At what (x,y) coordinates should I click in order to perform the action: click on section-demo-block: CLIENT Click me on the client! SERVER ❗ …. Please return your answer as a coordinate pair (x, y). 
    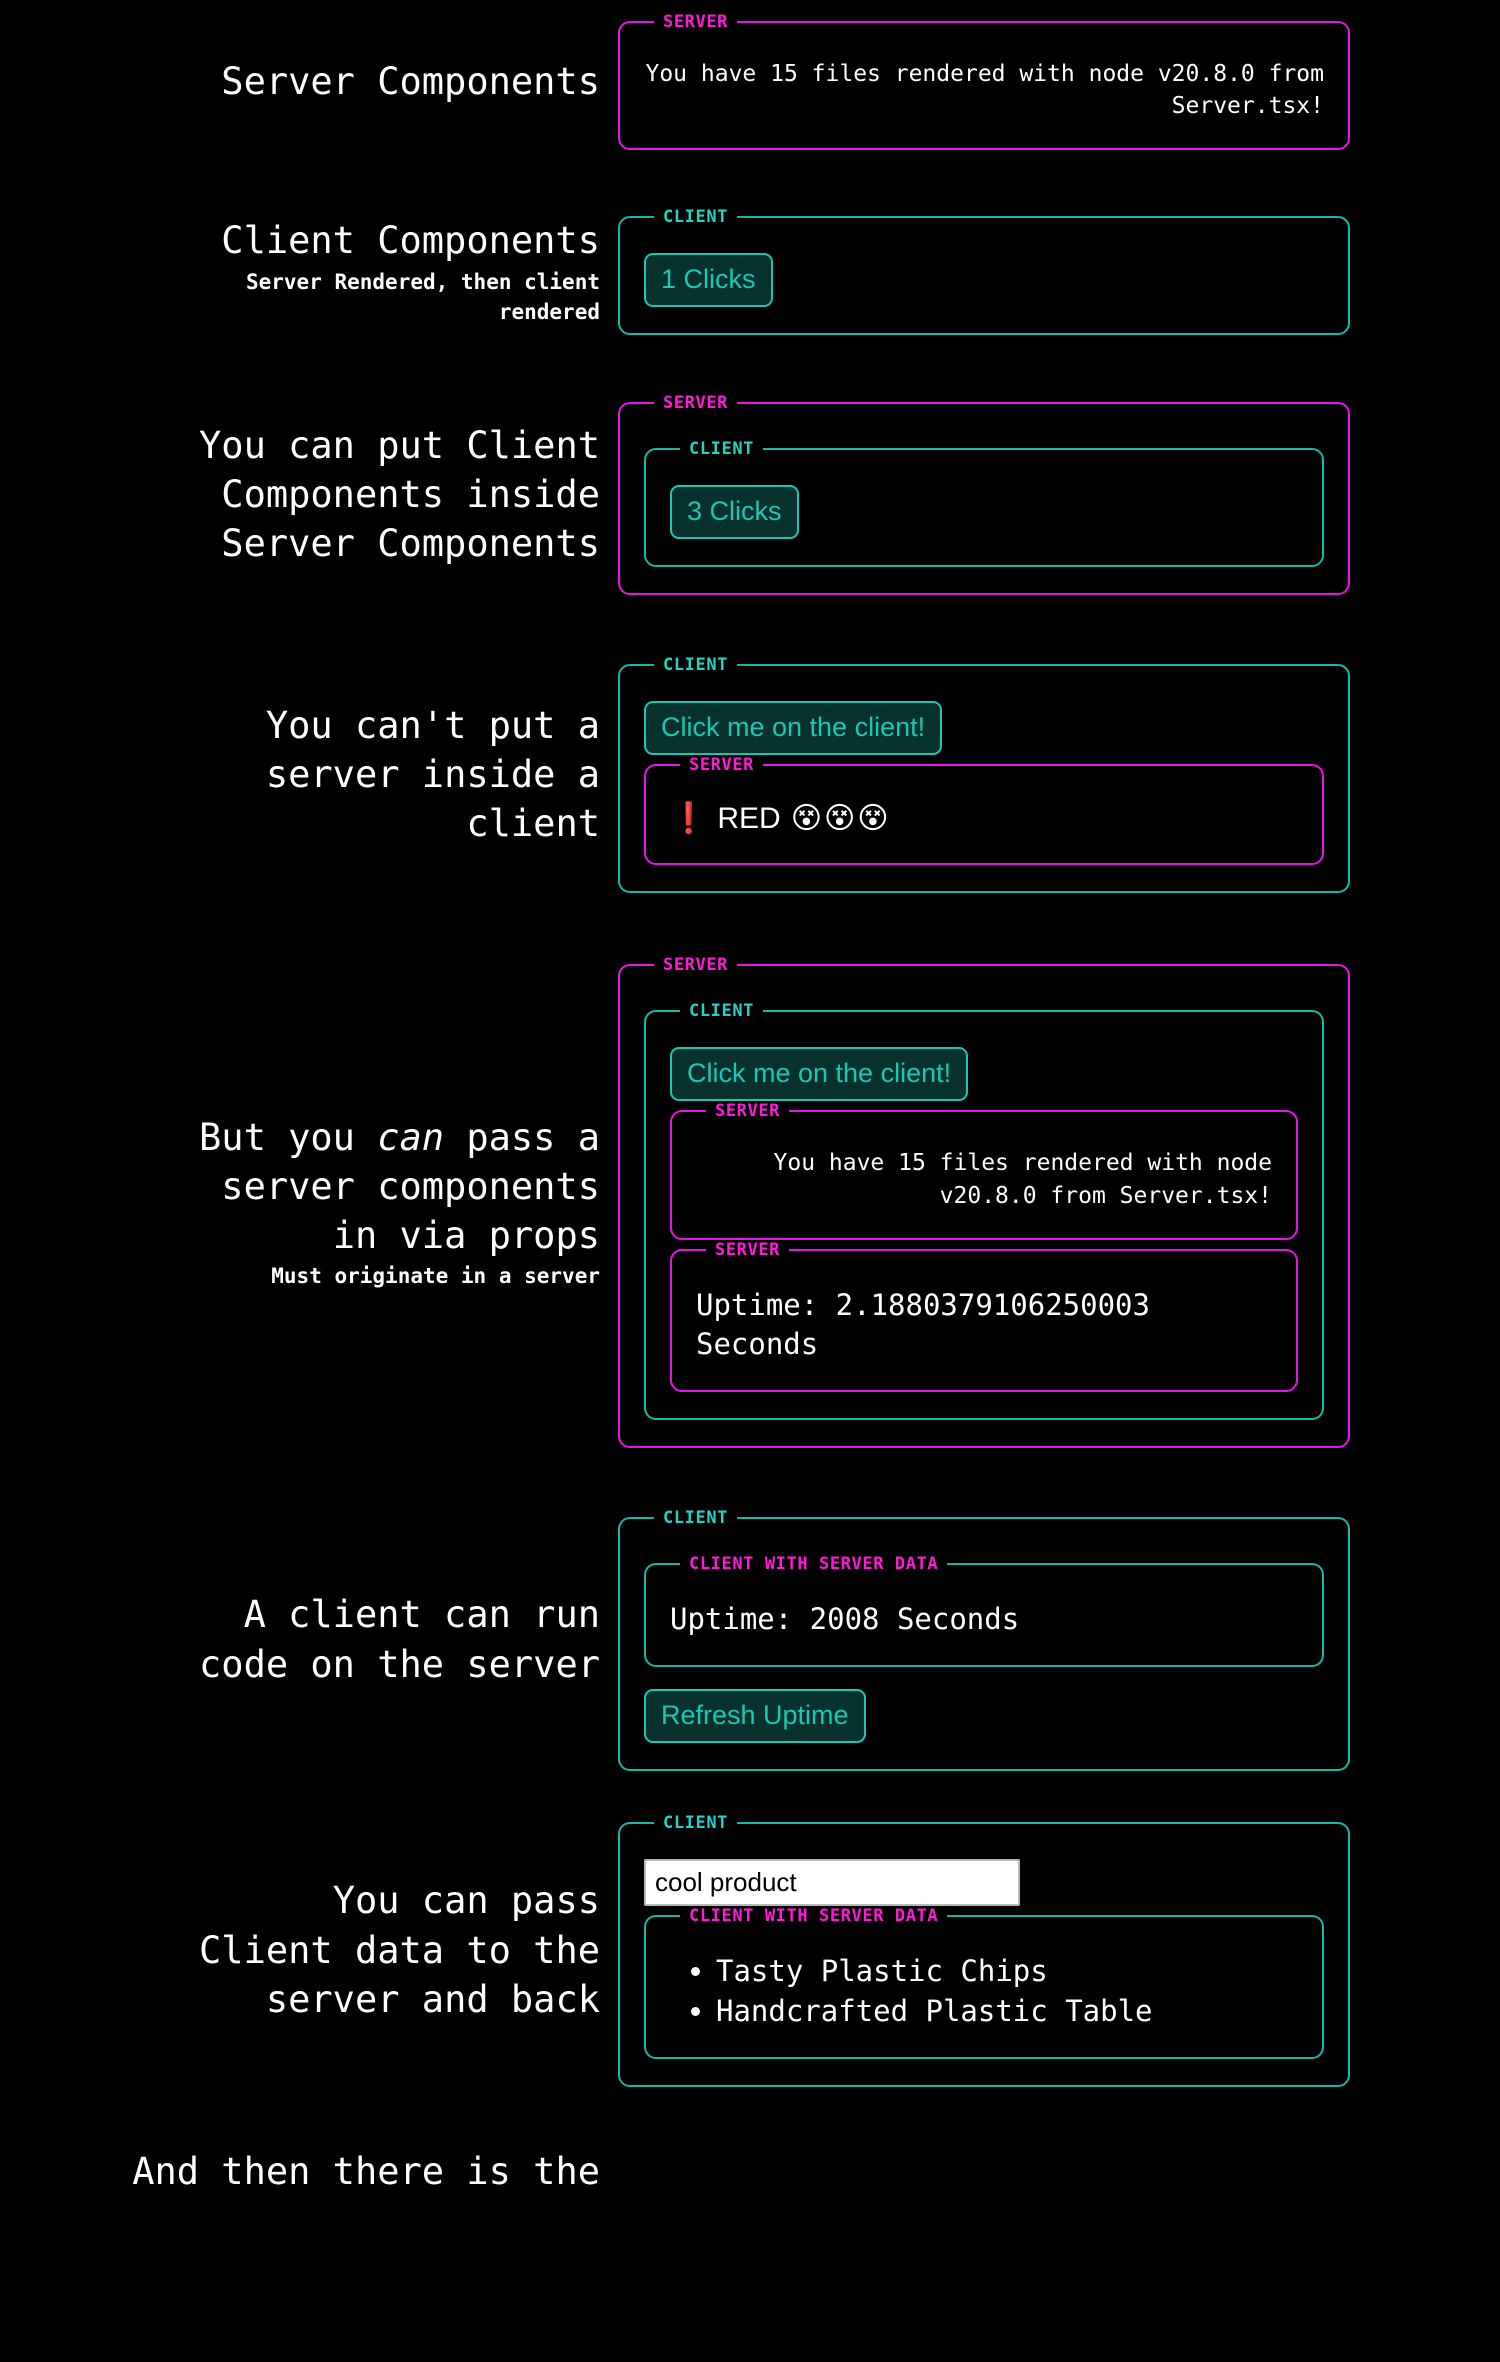
    Looking at the image, I should click on (1050, 774).